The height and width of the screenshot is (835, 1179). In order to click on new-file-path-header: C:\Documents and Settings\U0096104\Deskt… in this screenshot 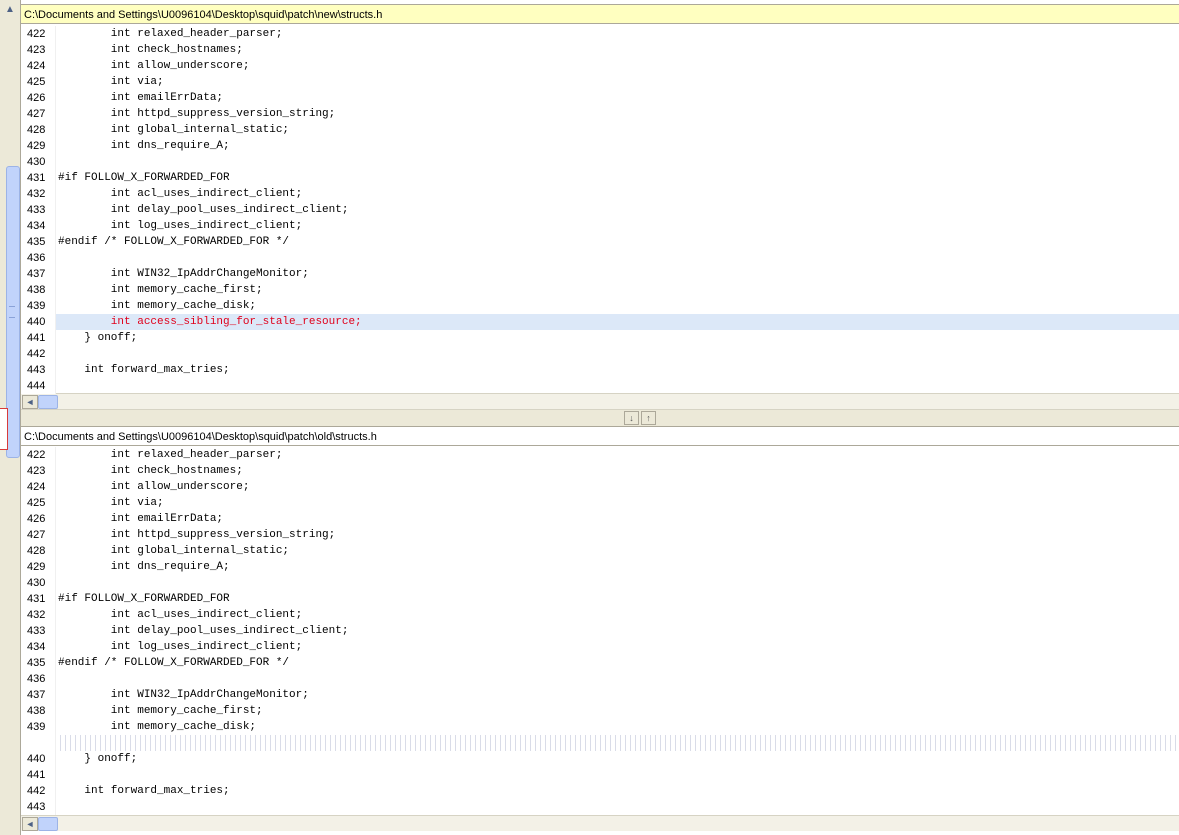, I will do `click(600, 14)`.